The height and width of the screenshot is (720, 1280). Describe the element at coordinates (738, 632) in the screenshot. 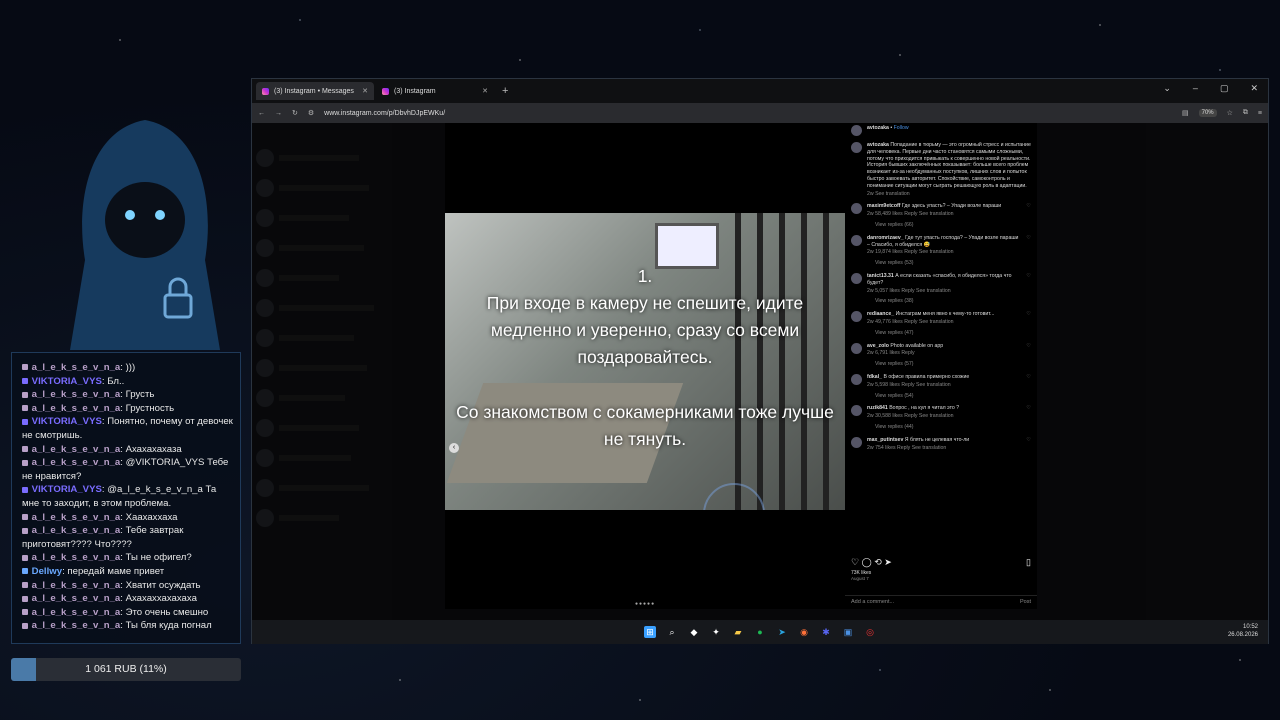

I see `folder-icon: ▰` at that location.